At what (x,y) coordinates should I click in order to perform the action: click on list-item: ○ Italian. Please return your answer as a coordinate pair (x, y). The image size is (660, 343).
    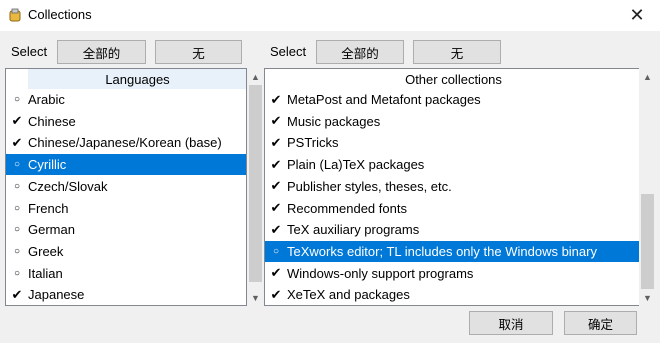
    Looking at the image, I should click on (126, 273).